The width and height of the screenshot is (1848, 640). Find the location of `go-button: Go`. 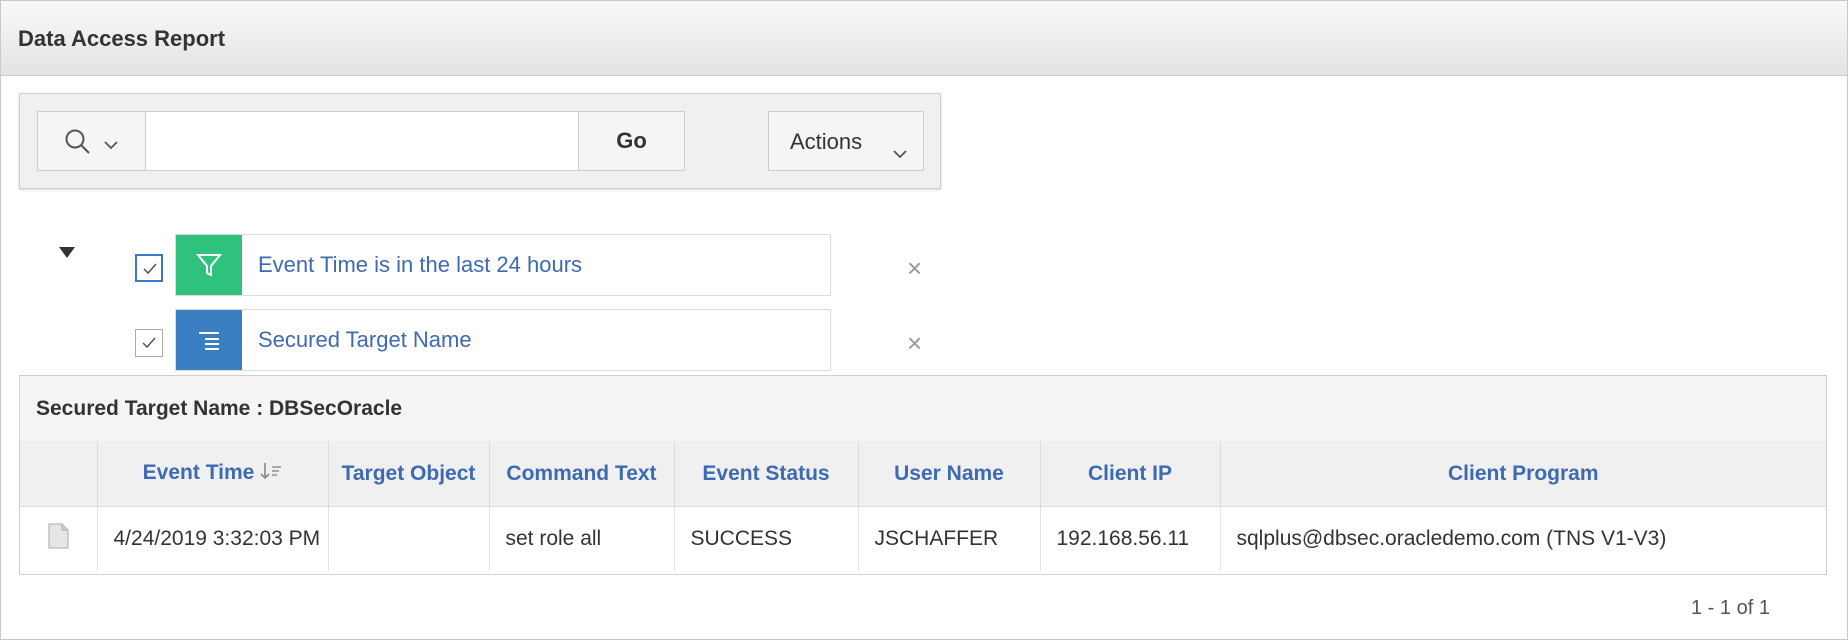

go-button: Go is located at coordinates (631, 141).